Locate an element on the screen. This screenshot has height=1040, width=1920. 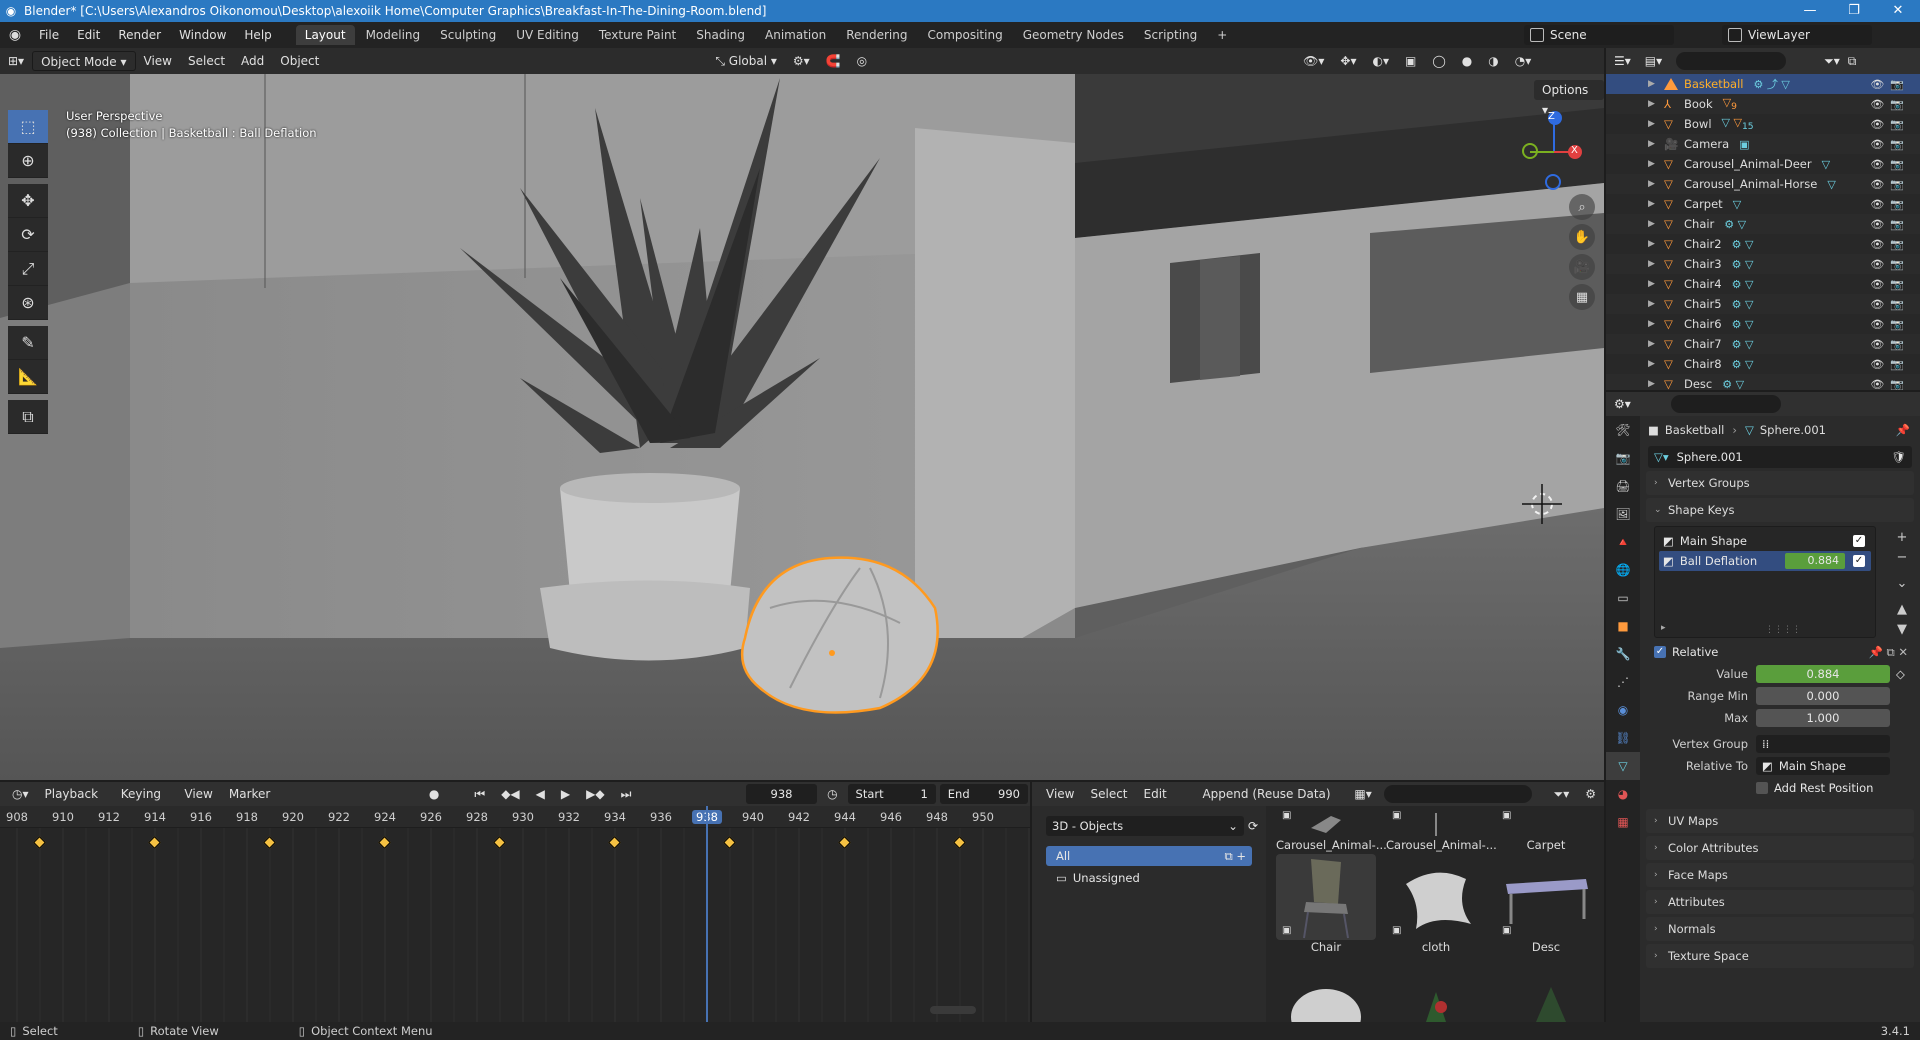
list-filter-chevron-icon: ▸ is located at coordinates (1663, 628).